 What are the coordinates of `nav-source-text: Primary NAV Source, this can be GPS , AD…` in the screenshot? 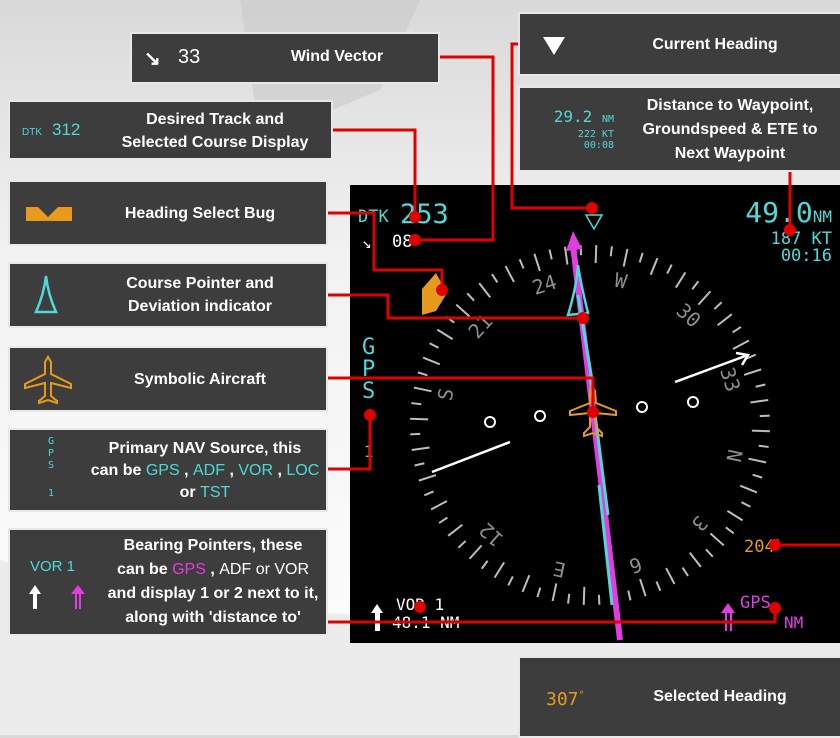 It's located at (205, 471).